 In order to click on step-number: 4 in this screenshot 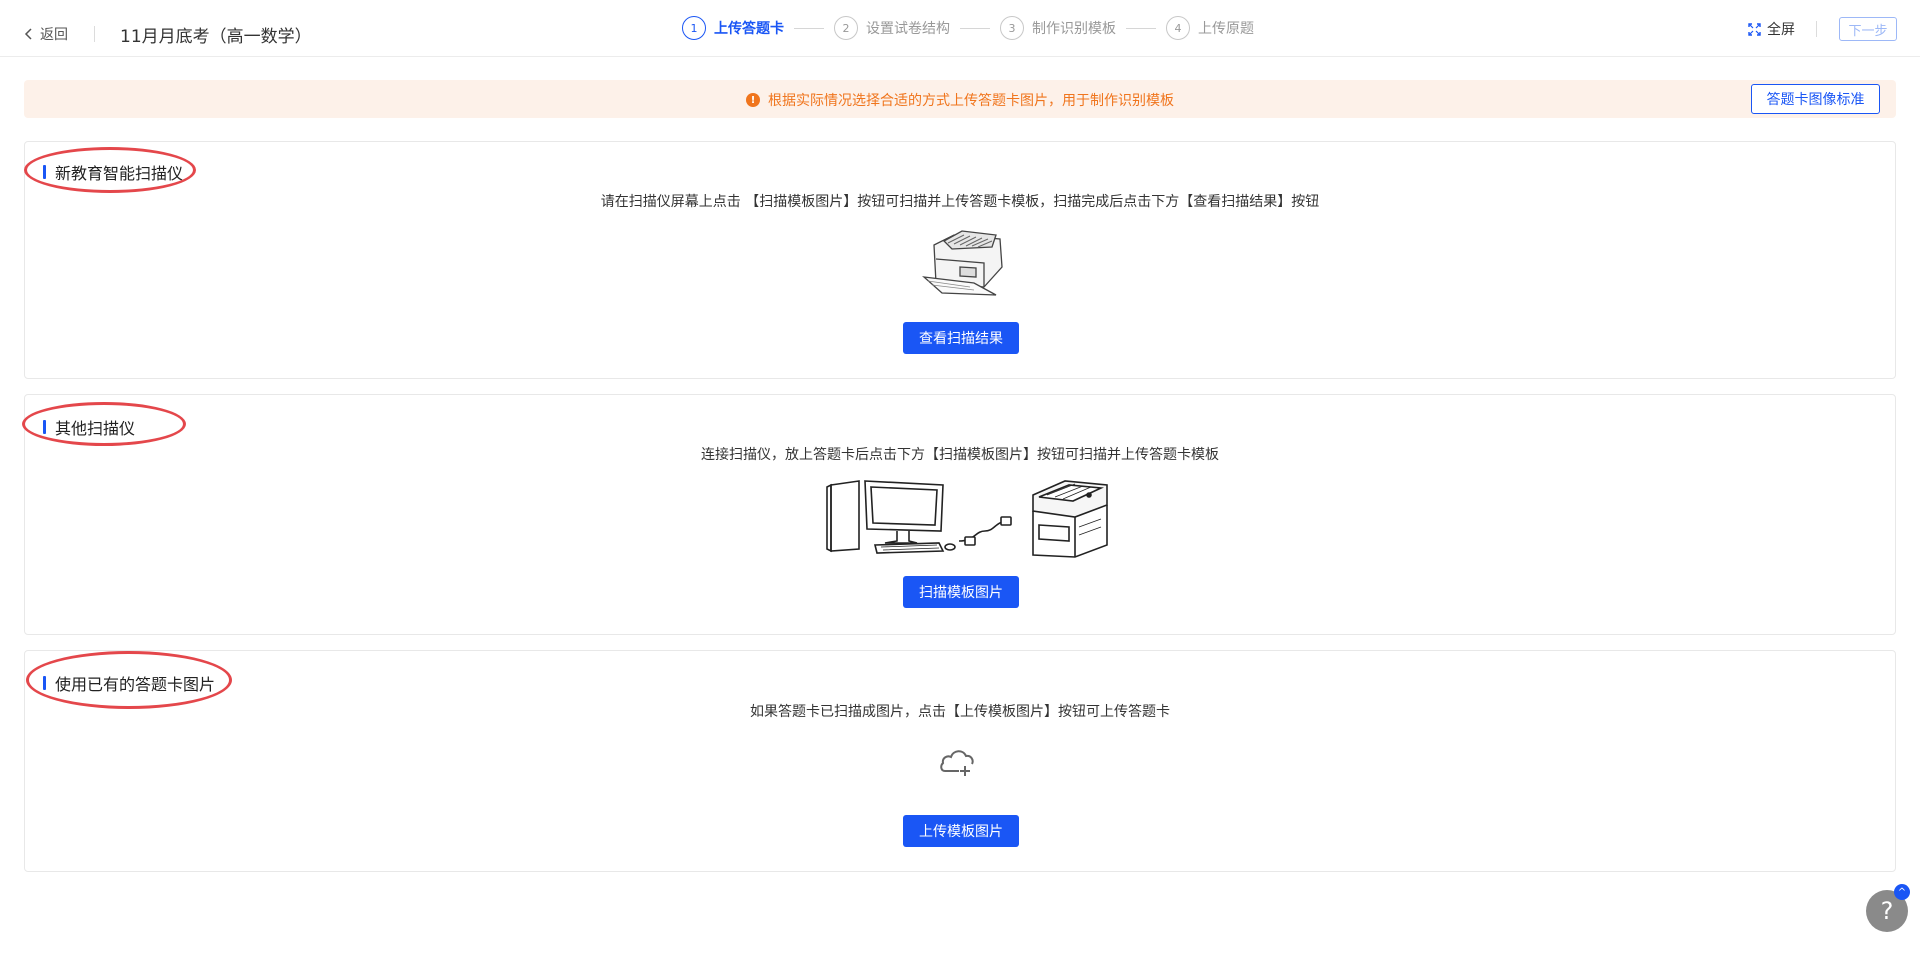, I will do `click(1178, 28)`.